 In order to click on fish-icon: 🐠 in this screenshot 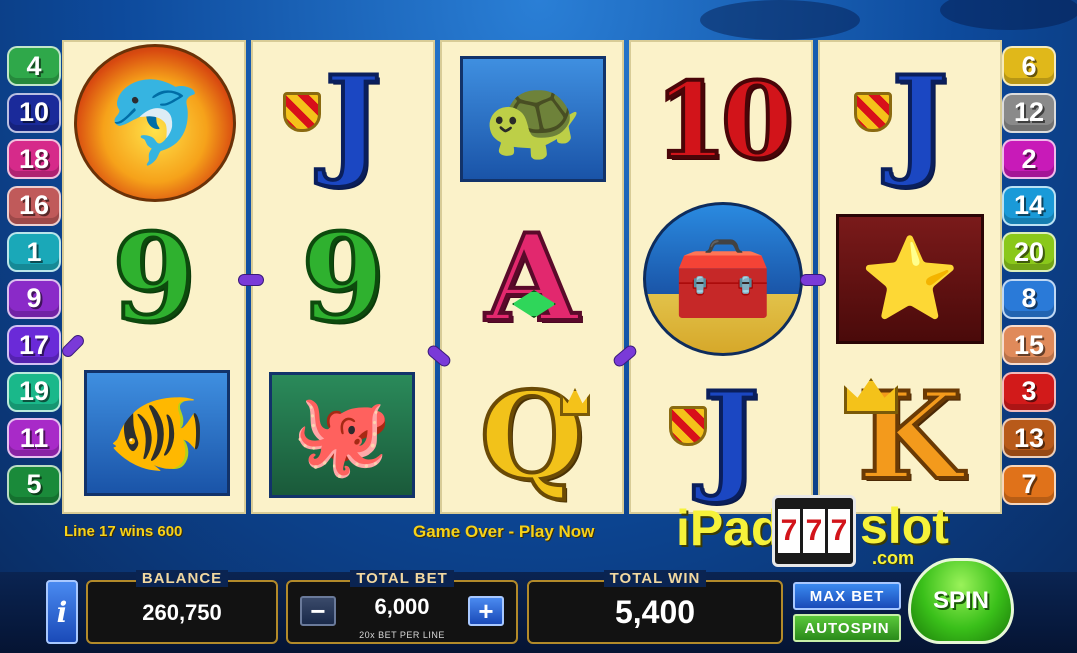, I will do `click(157, 432)`.